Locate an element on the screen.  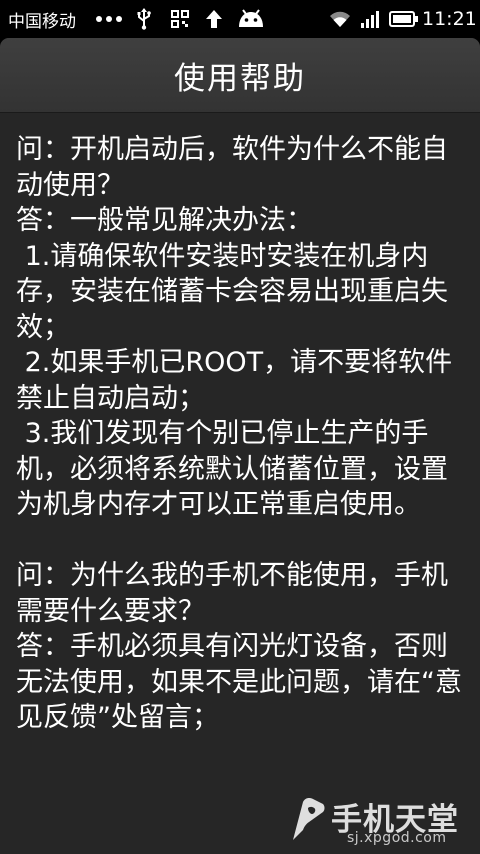
more-notifications-icon is located at coordinates (110, 19).